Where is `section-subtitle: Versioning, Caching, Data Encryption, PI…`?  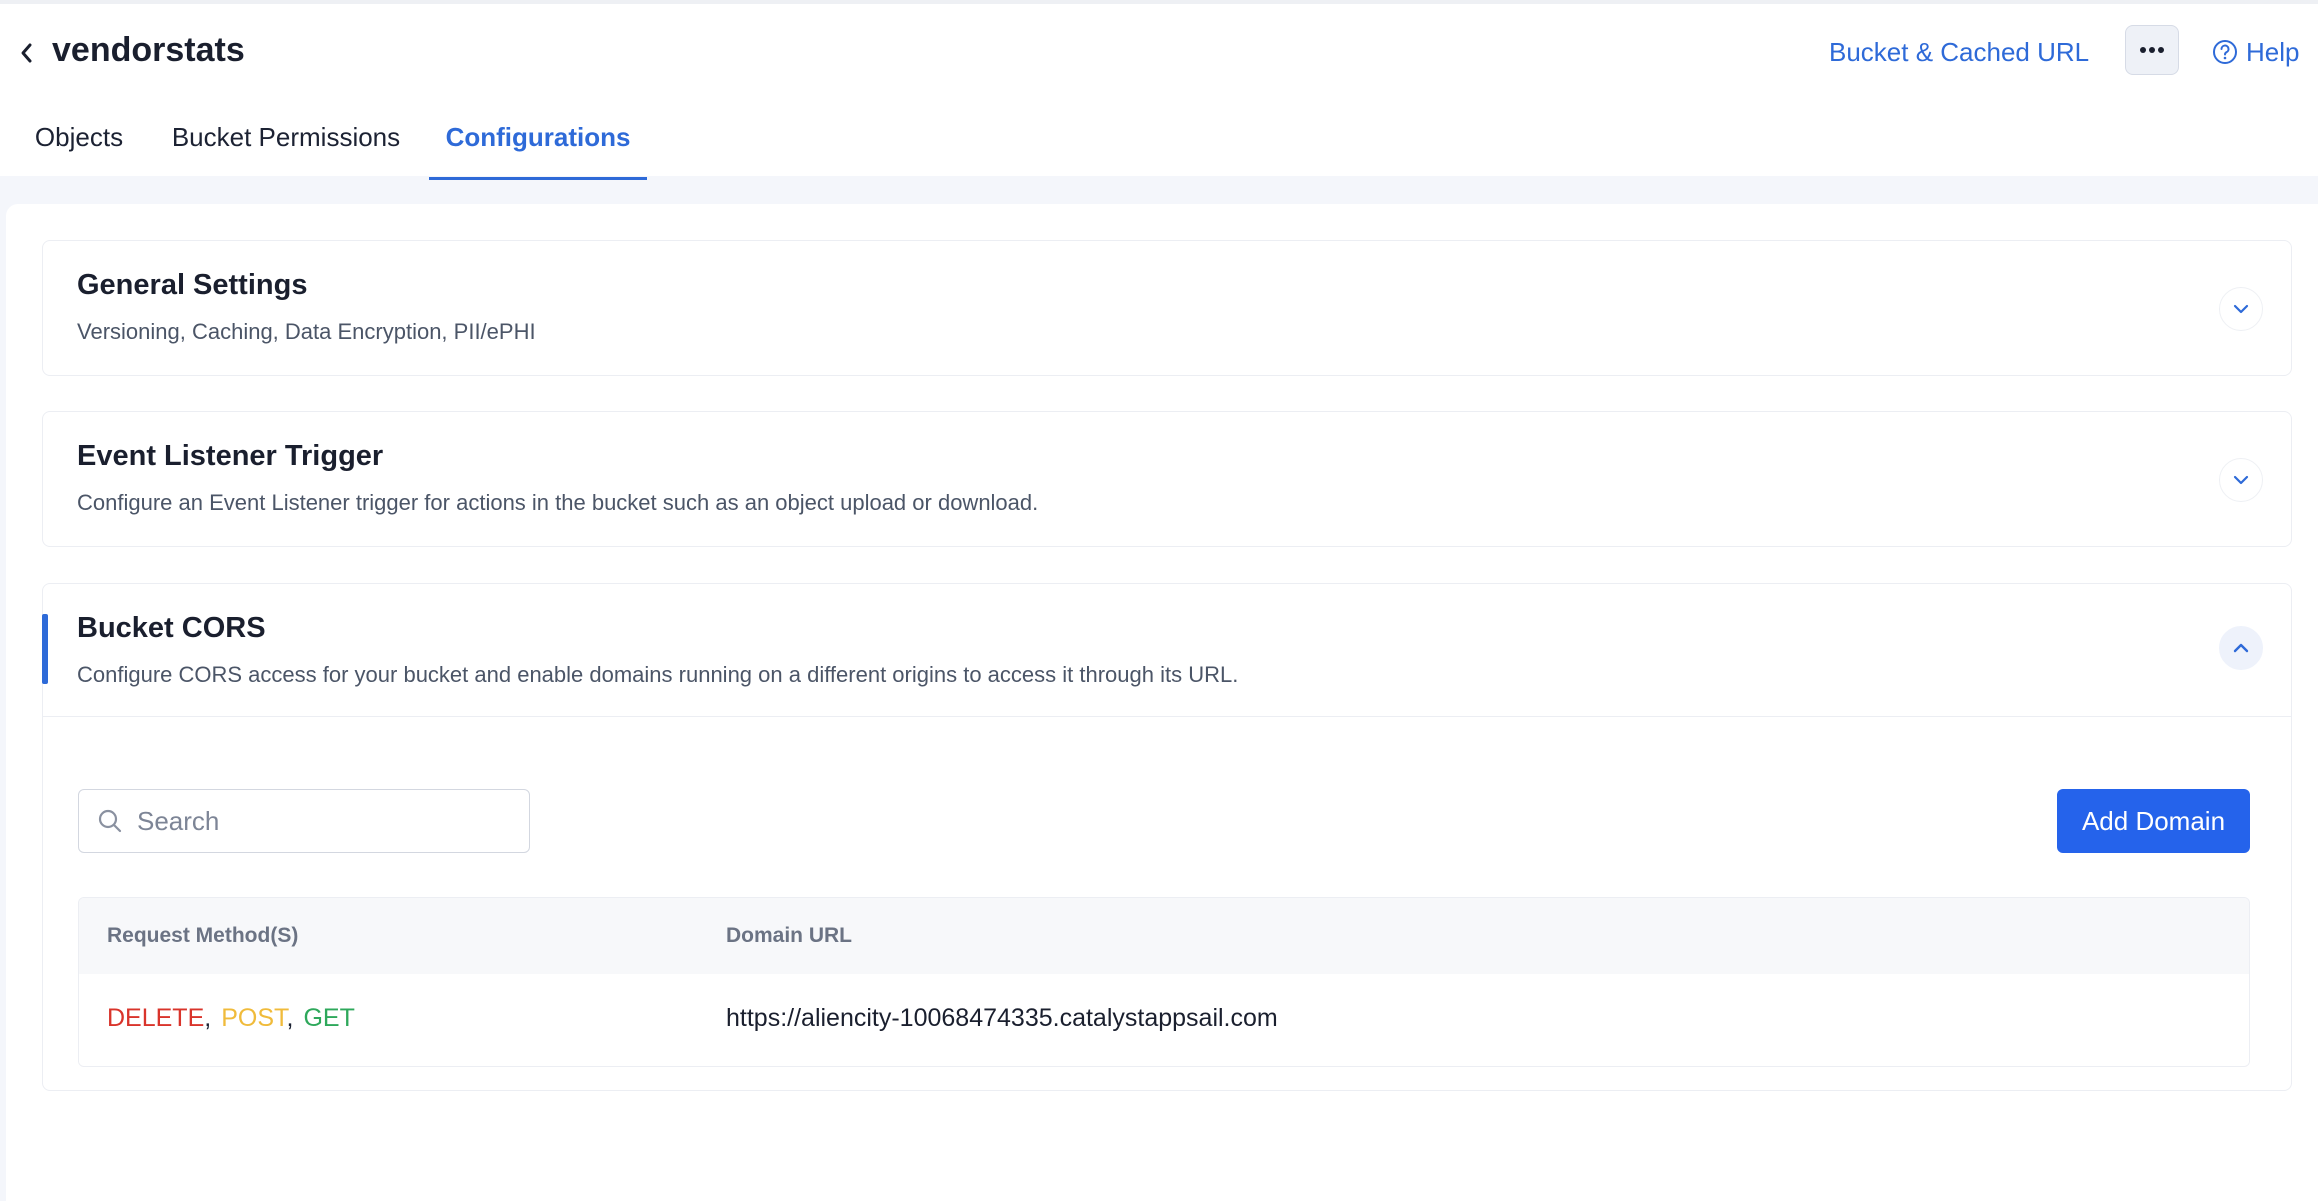 section-subtitle: Versioning, Caching, Data Encryption, PI… is located at coordinates (306, 331).